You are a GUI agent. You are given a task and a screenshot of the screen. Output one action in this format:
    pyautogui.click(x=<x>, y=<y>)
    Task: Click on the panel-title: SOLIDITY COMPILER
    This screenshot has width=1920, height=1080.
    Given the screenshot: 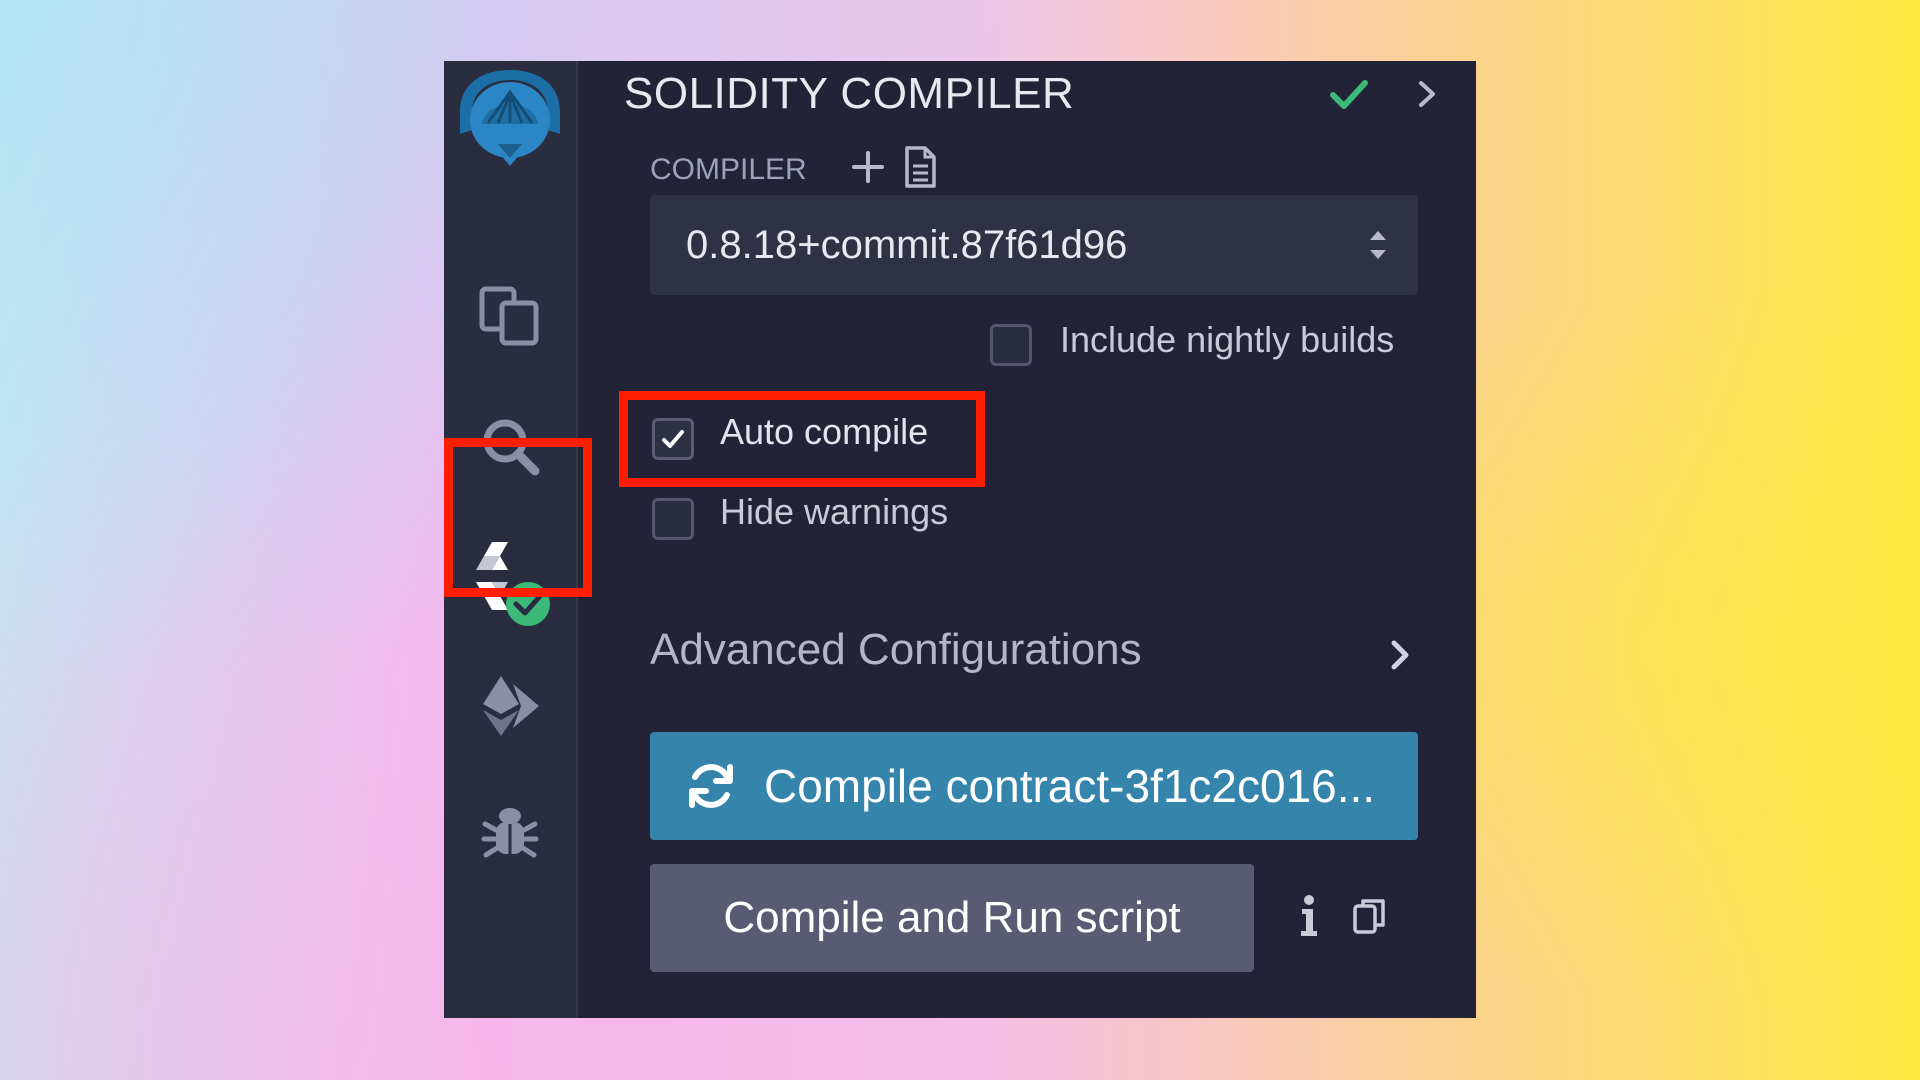 What is the action you would take?
    pyautogui.click(x=849, y=93)
    